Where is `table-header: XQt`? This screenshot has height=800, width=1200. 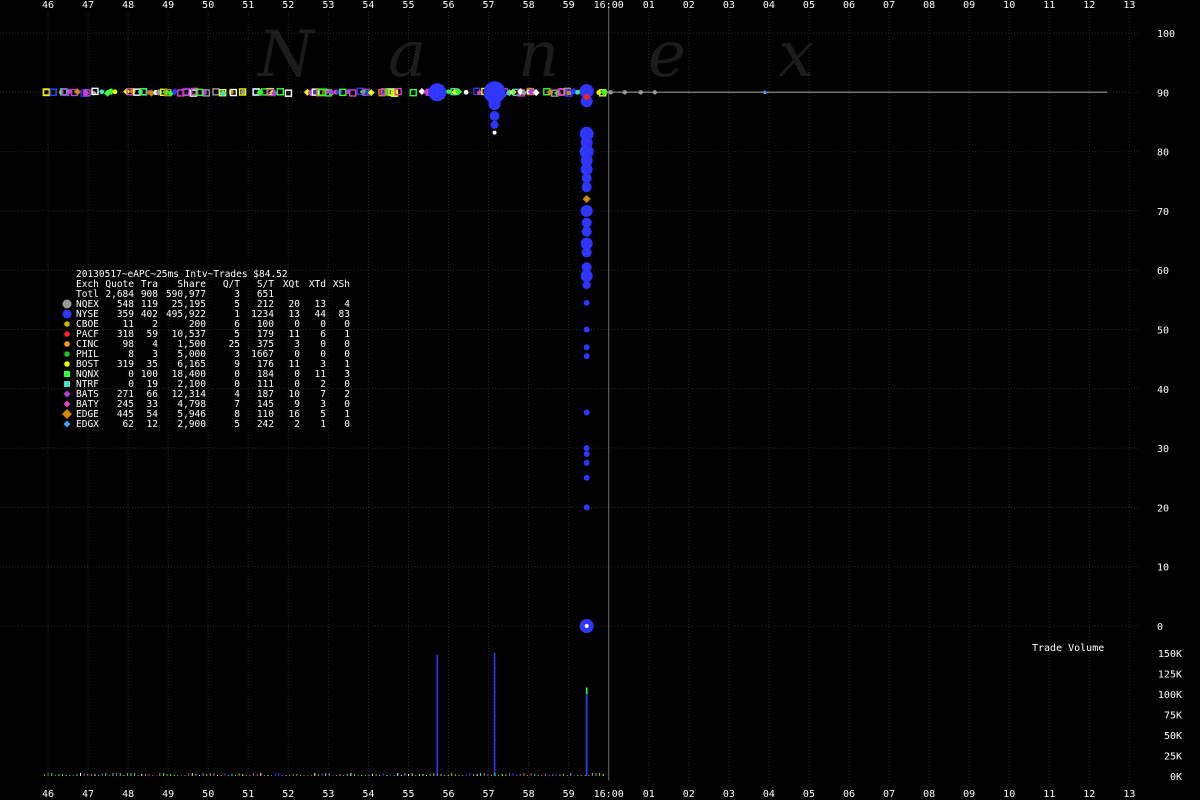
table-header: XQt is located at coordinates (291, 284).